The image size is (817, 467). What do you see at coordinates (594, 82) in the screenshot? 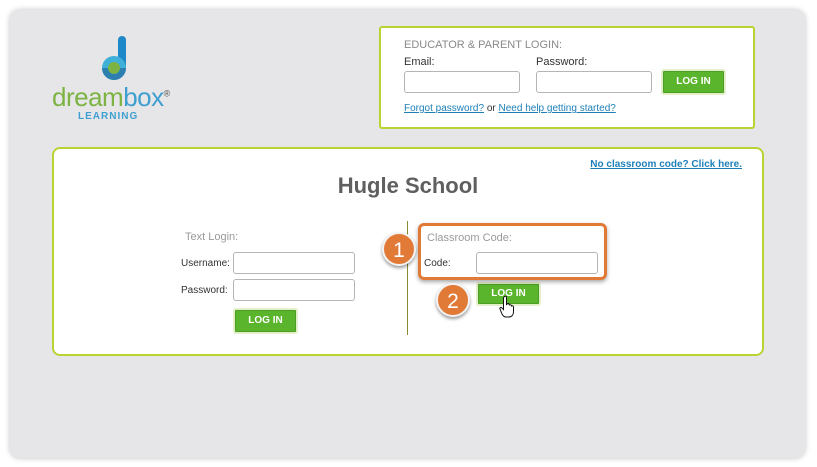
I see `educator-password-field` at bounding box center [594, 82].